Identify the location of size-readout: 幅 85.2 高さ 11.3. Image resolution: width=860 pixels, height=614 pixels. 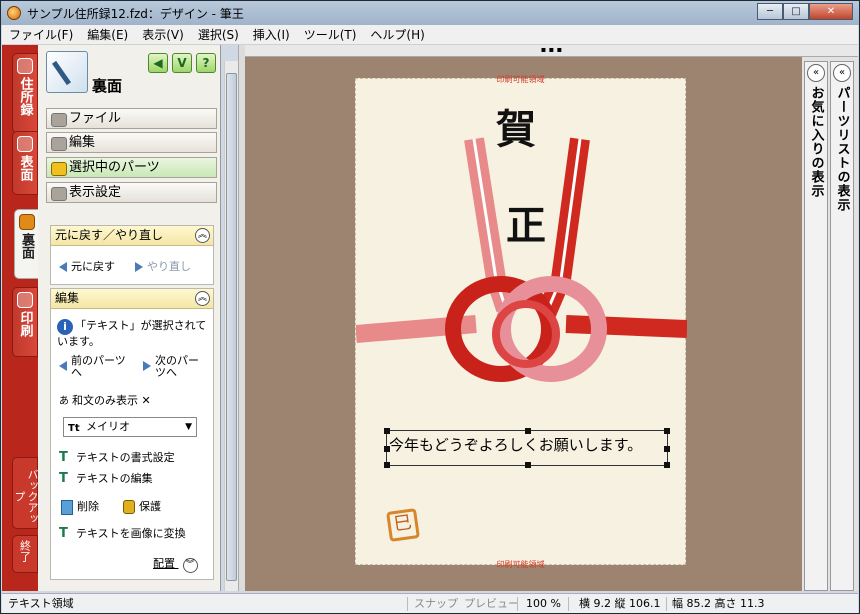
(718, 603).